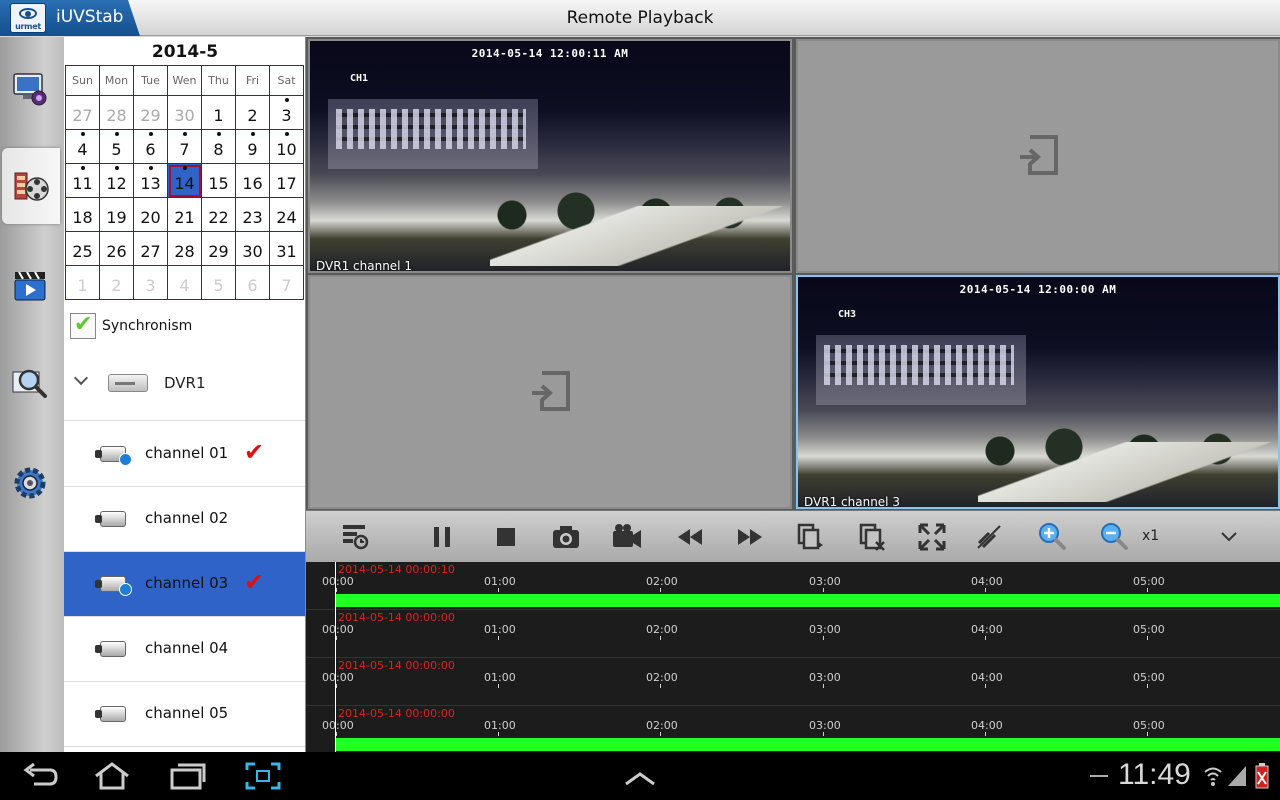  What do you see at coordinates (112, 776) in the screenshot?
I see `home-icon` at bounding box center [112, 776].